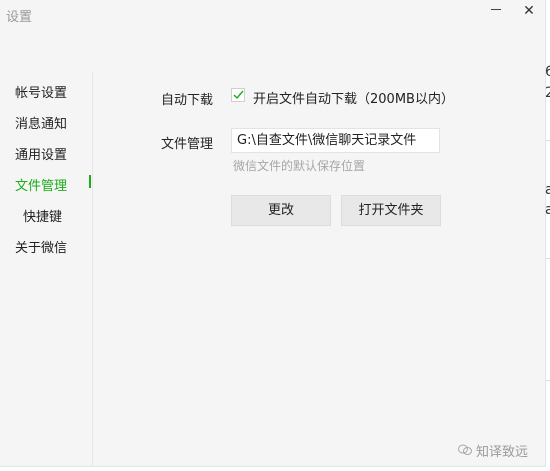 This screenshot has width=550, height=471. I want to click on auto-download-checkbox, so click(238, 95).